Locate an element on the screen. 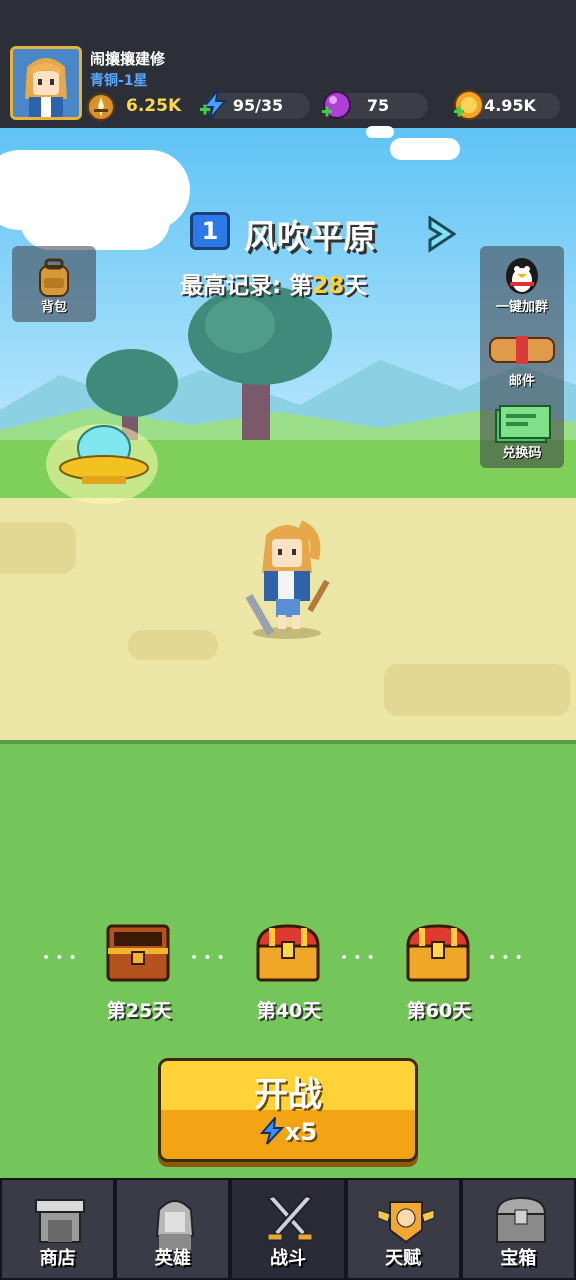 The width and height of the screenshot is (576, 1280). player-name: 闹攘攘建修 is located at coordinates (128, 59).